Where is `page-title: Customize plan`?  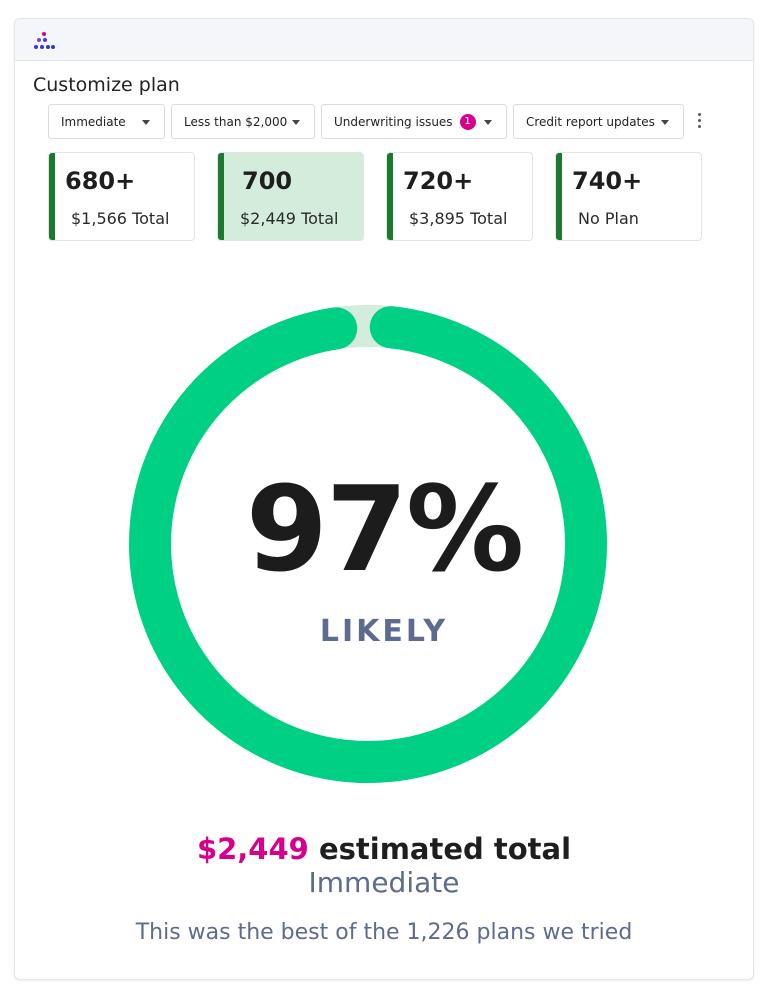 page-title: Customize plan is located at coordinates (106, 85).